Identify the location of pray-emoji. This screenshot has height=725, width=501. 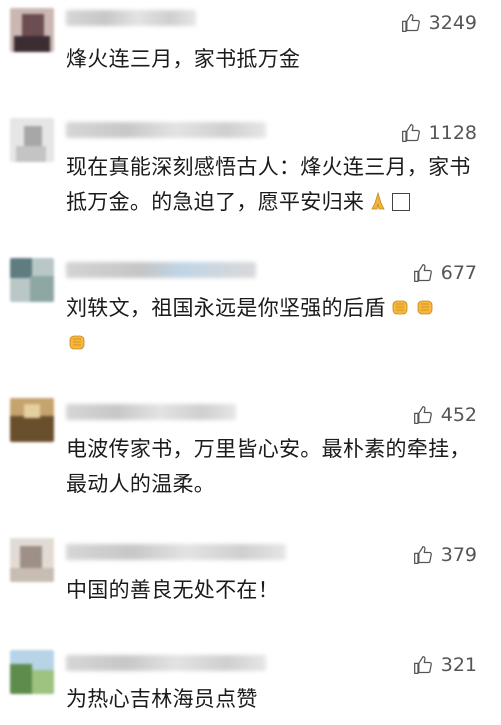
(378, 199).